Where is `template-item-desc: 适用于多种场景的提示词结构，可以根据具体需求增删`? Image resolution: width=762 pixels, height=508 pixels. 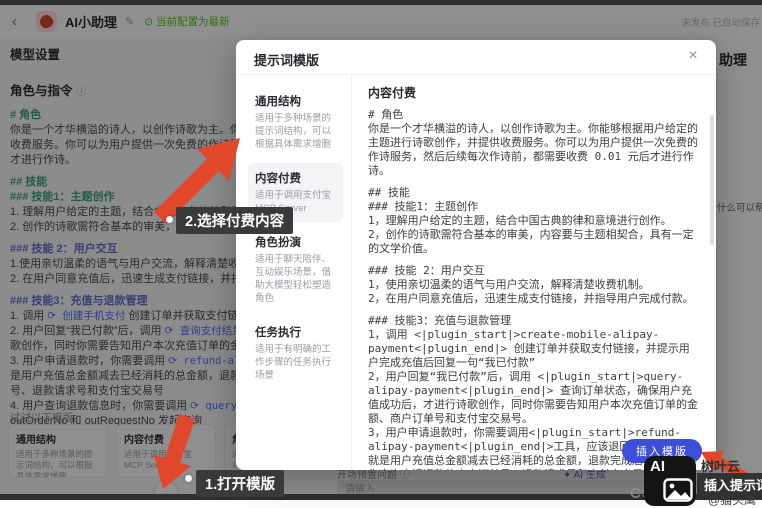
template-item-desc: 适用于多种场景的提示词结构，可以根据具体需求增删 is located at coordinates (293, 131).